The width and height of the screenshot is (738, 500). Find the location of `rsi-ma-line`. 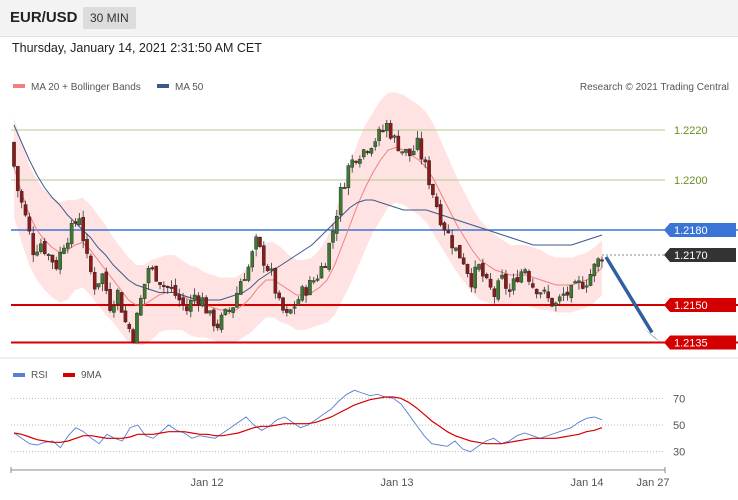

rsi-ma-line is located at coordinates (308, 420).